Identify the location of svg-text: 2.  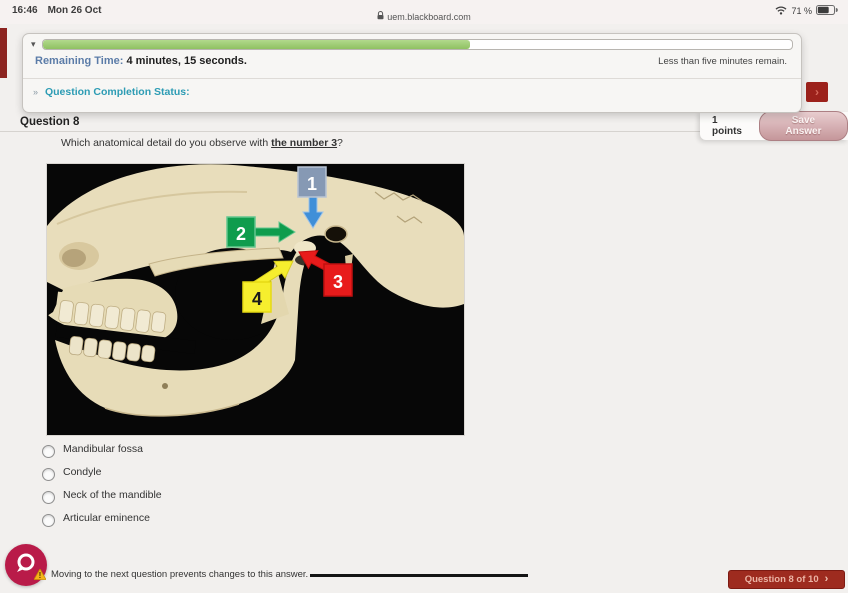
(241, 234).